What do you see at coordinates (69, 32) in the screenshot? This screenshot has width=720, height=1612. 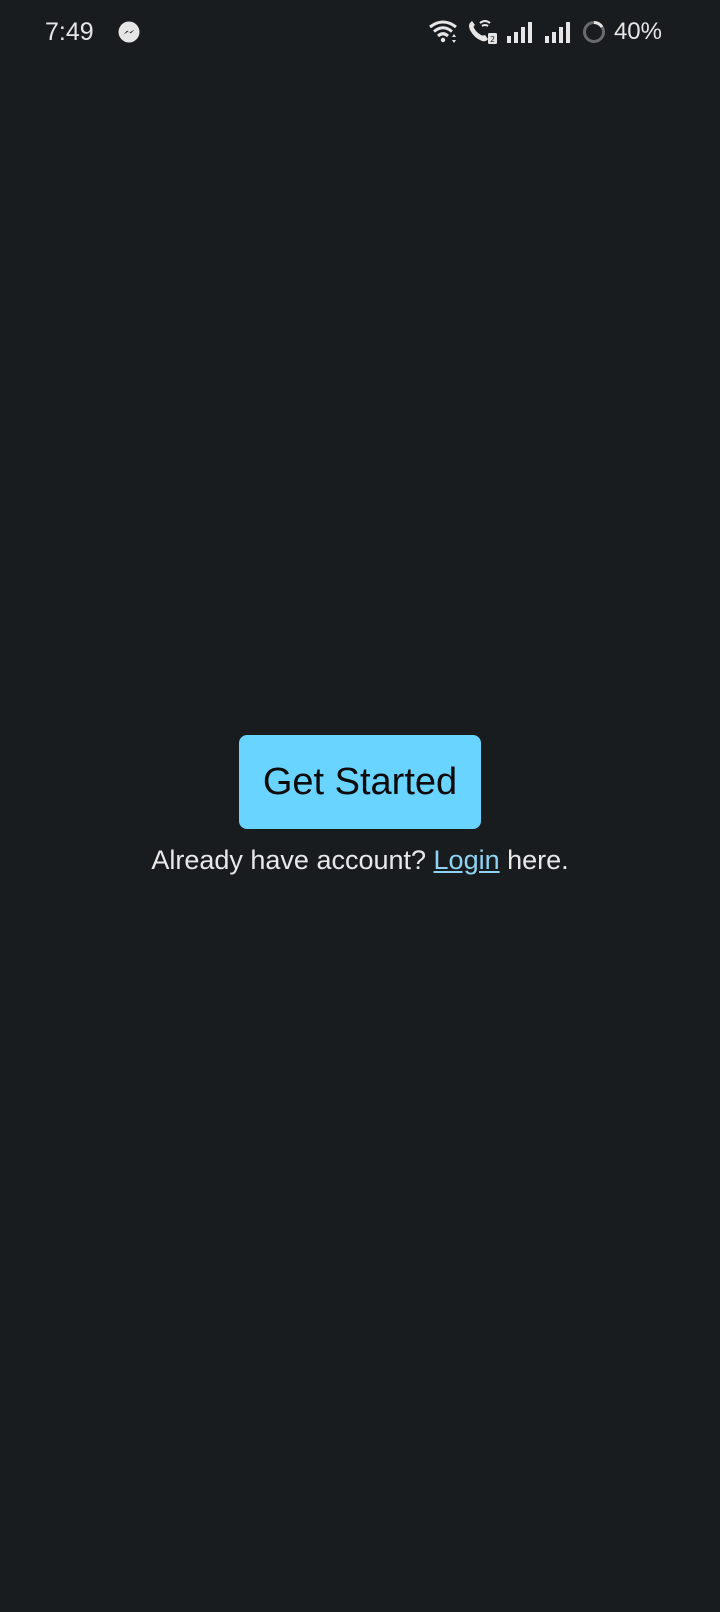 I see `status-time: 7:49` at bounding box center [69, 32].